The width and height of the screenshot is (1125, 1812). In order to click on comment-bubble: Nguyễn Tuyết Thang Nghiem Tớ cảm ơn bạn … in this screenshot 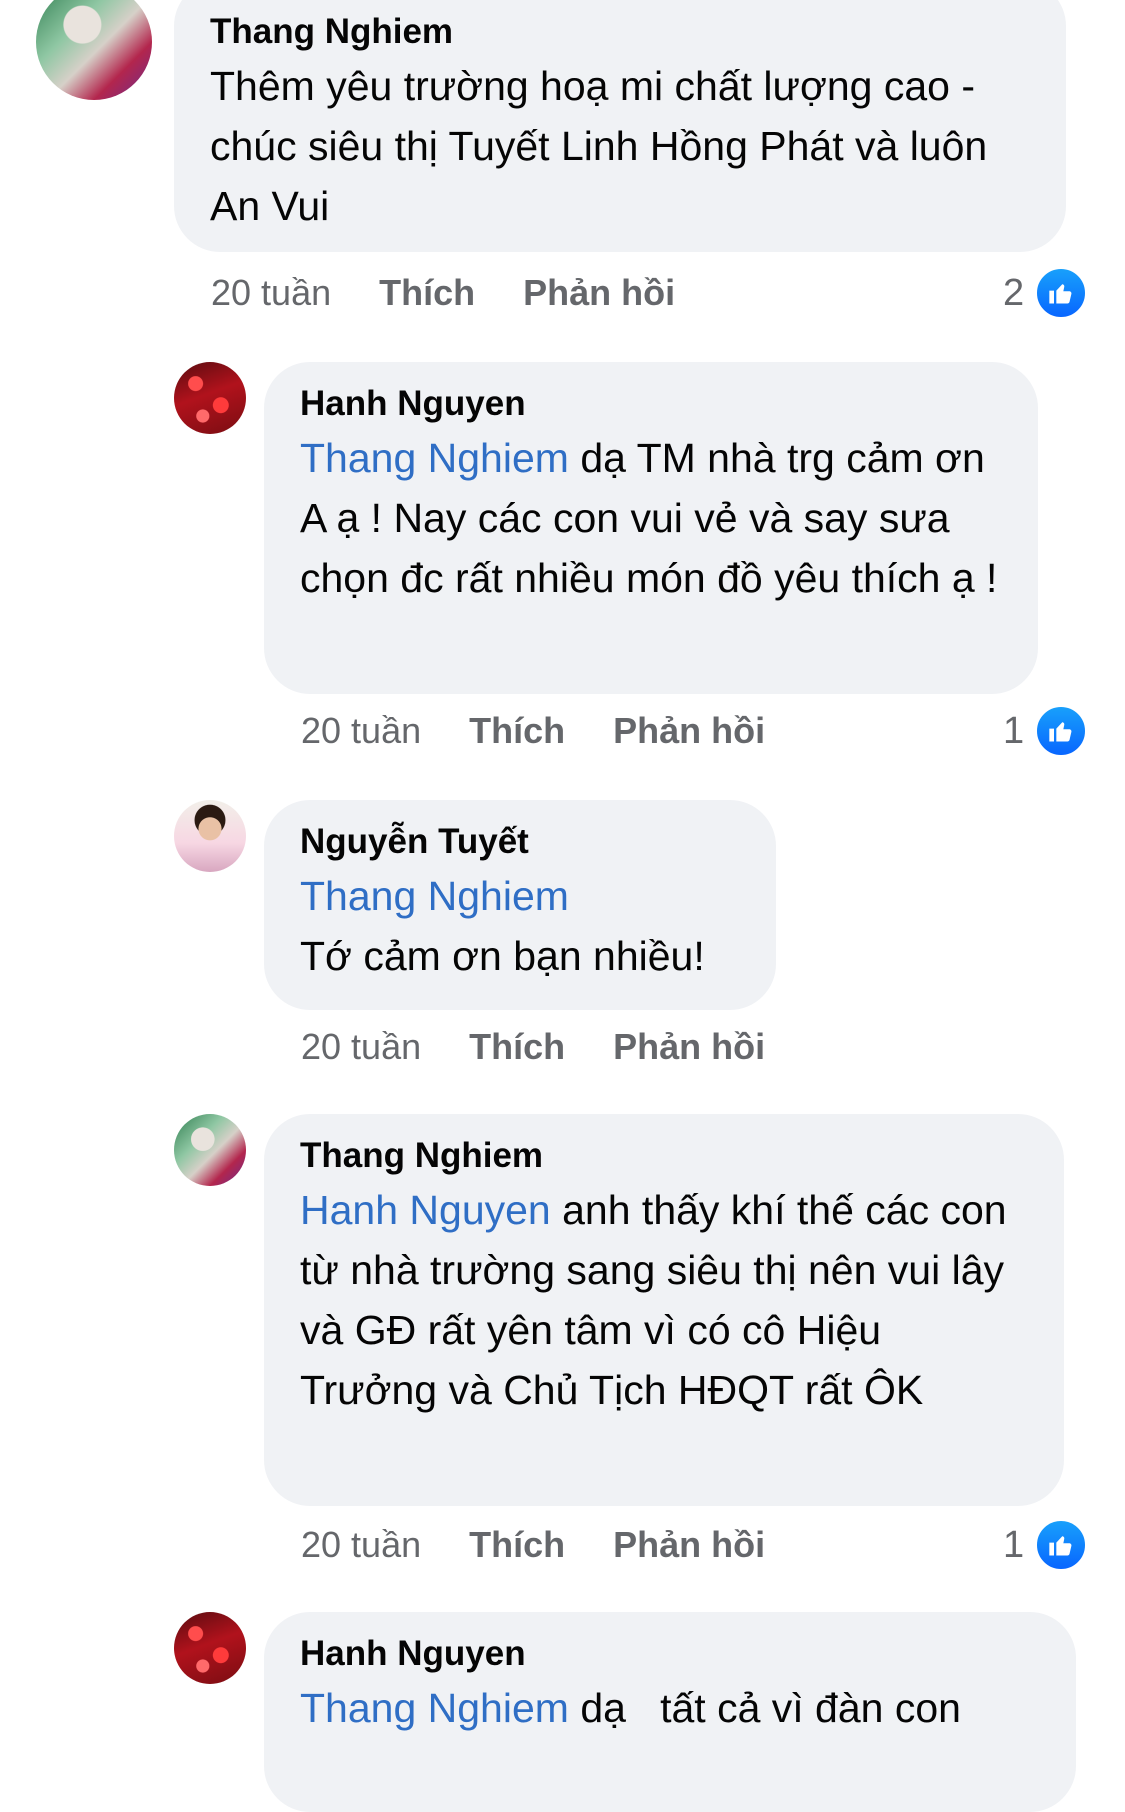, I will do `click(520, 905)`.